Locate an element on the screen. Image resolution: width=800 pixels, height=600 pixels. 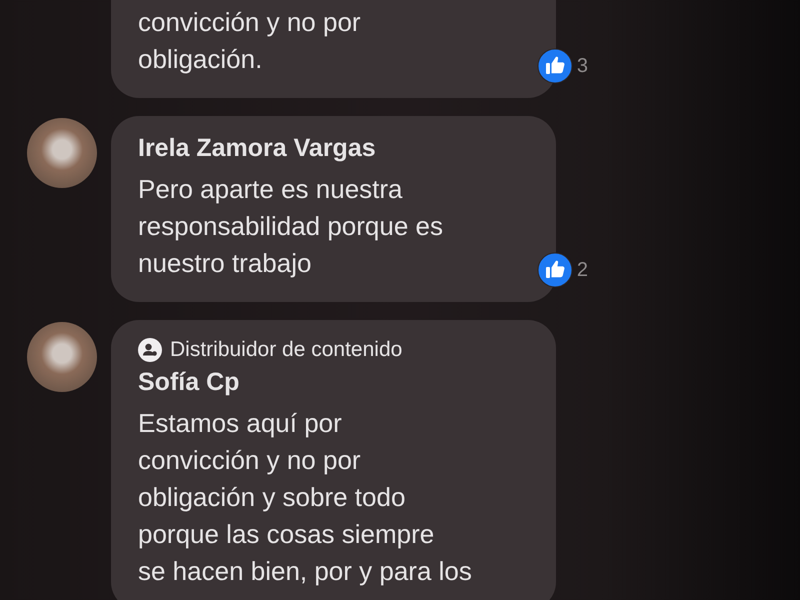
comment-text: convicción y no por obligación. is located at coordinates (250, 41).